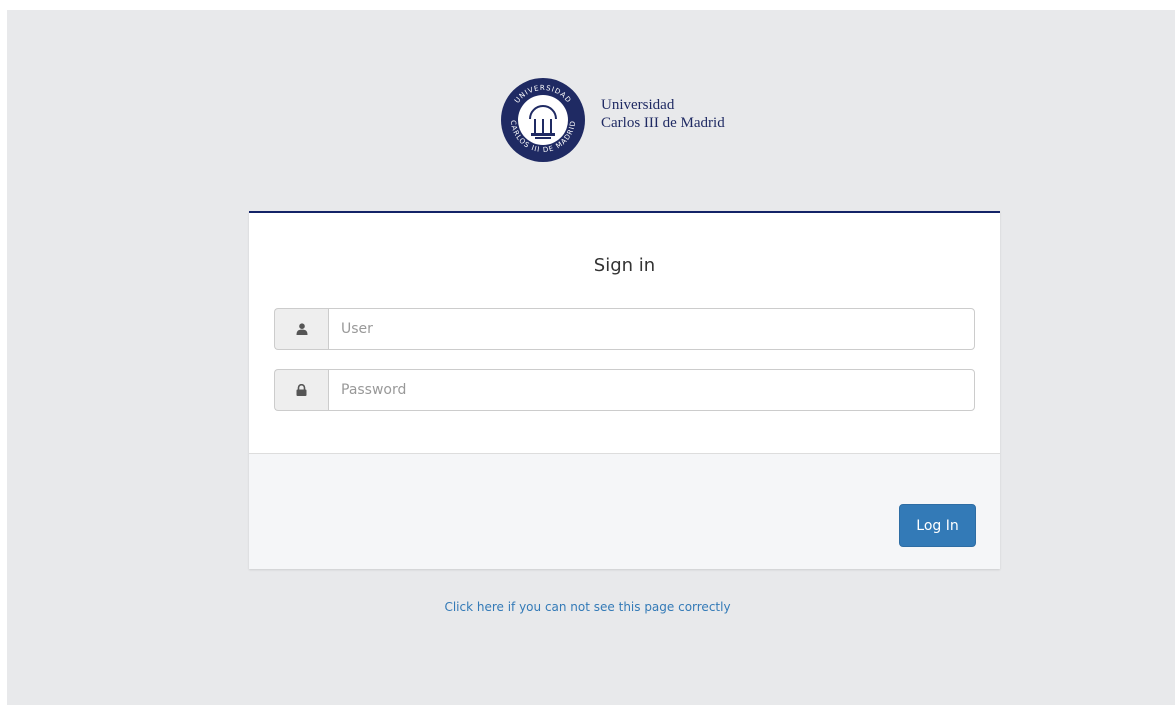 The width and height of the screenshot is (1175, 705). I want to click on university-seal-icon: UNIVERSIDAD CARLOS III DE MADRID, so click(543, 120).